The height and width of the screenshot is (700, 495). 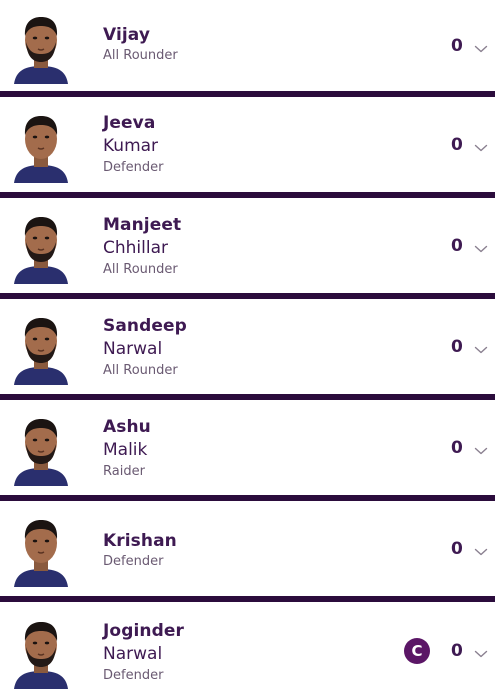 What do you see at coordinates (127, 35) in the screenshot?
I see `player-first-name: Vijay` at bounding box center [127, 35].